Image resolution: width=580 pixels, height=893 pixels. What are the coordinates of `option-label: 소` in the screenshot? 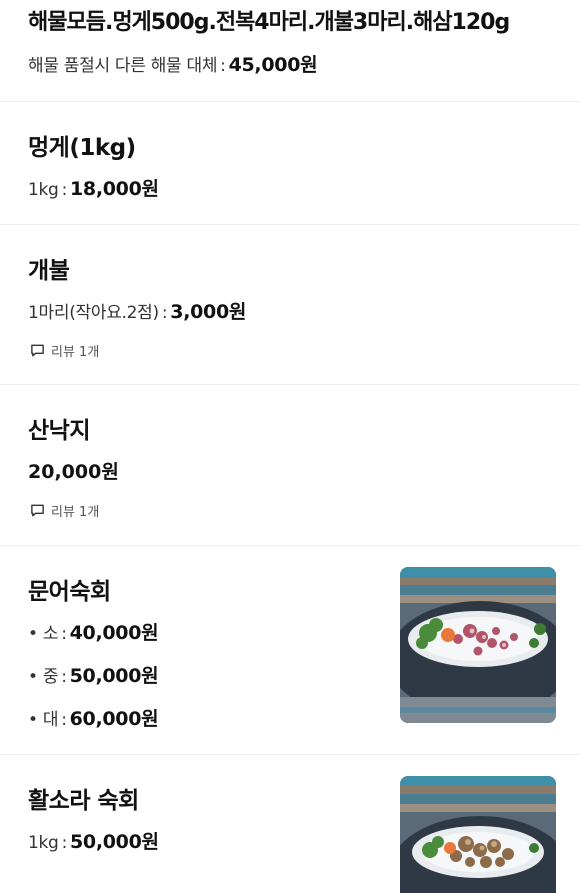 It's located at (50, 634).